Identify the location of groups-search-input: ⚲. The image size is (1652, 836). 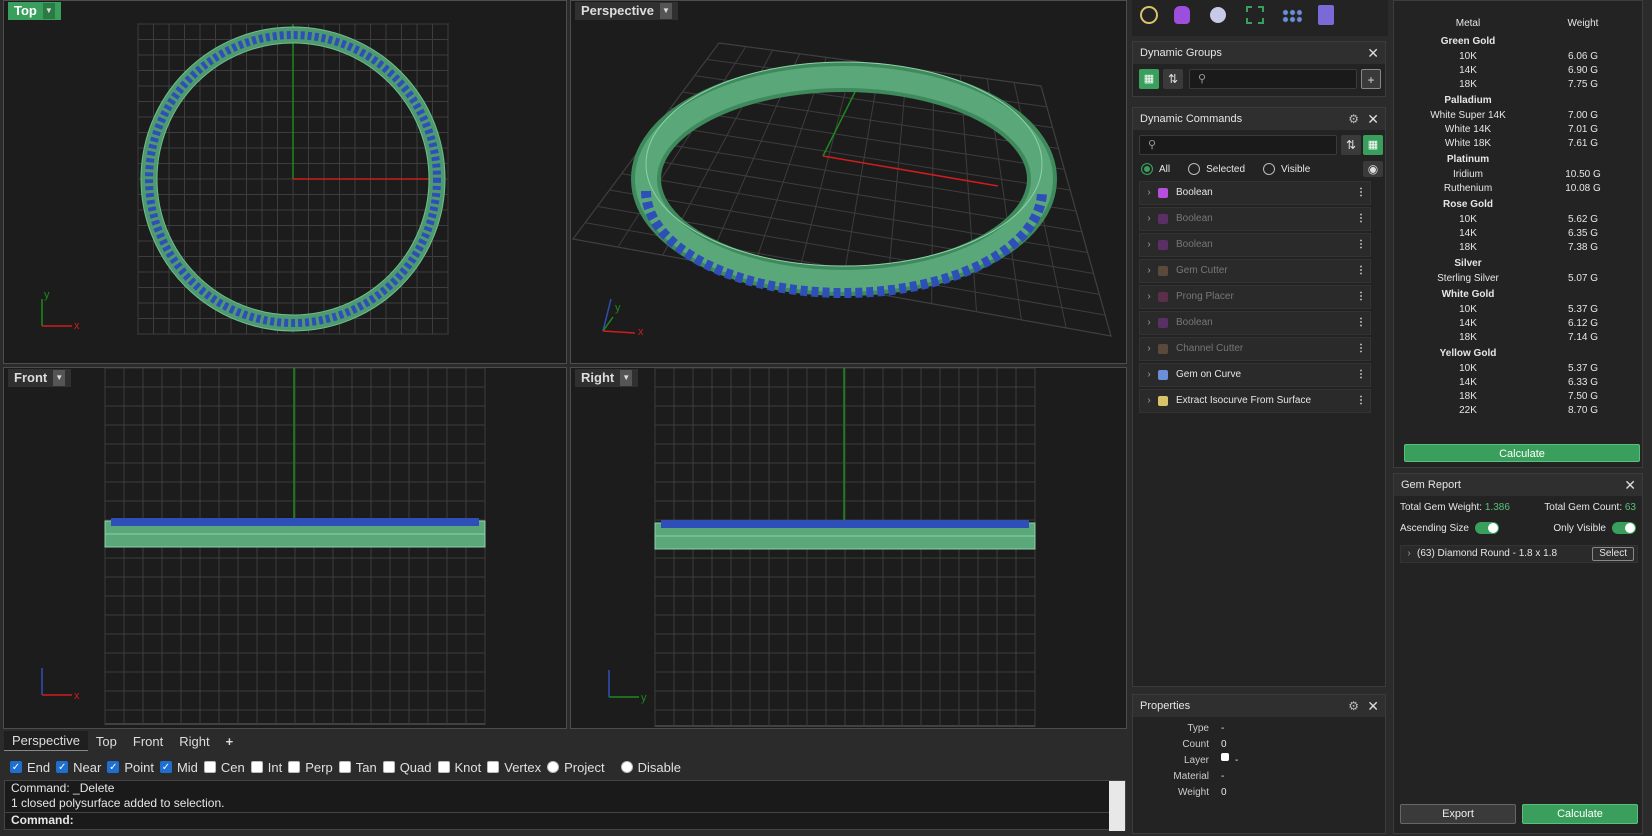
(1273, 79).